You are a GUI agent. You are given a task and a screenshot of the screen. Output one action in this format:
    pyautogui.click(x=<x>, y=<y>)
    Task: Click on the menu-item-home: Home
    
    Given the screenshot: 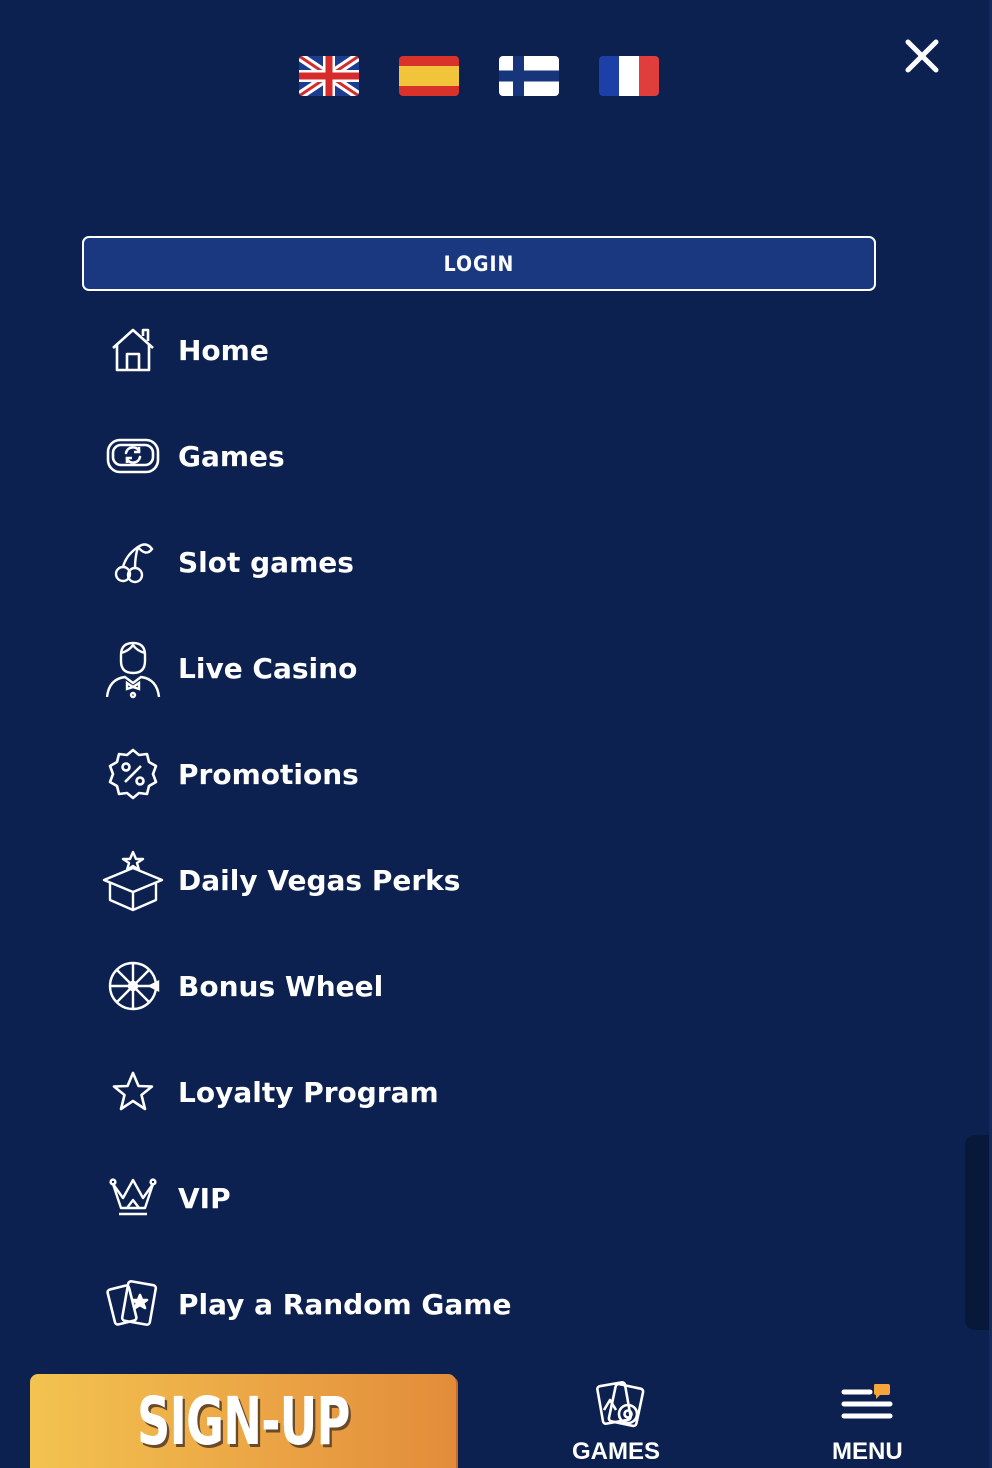 What is the action you would take?
    pyautogui.click(x=400, y=350)
    